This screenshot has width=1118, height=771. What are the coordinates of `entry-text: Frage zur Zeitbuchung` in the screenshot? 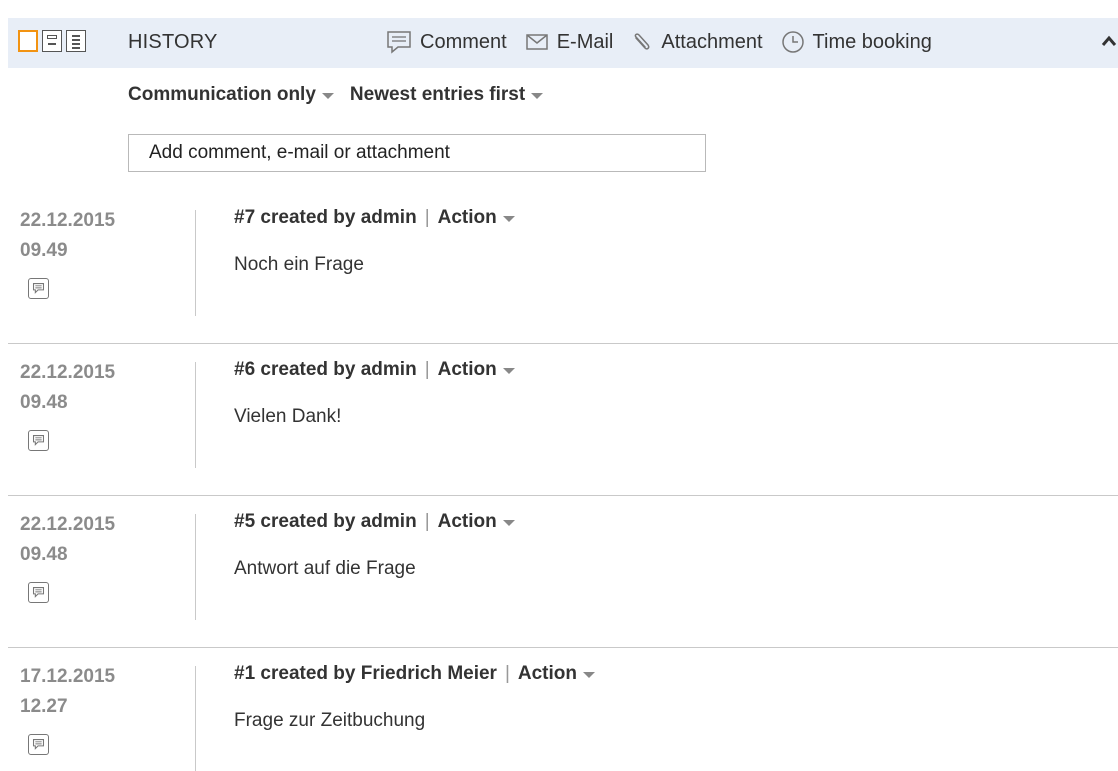 It's located at (330, 720).